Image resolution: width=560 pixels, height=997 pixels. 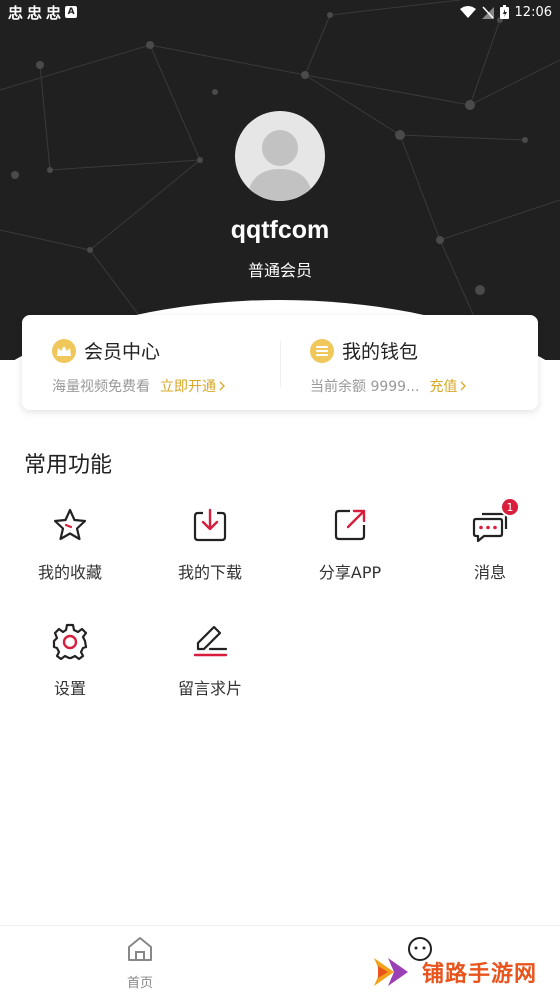 What do you see at coordinates (489, 572) in the screenshot?
I see `messages-label: 消息` at bounding box center [489, 572].